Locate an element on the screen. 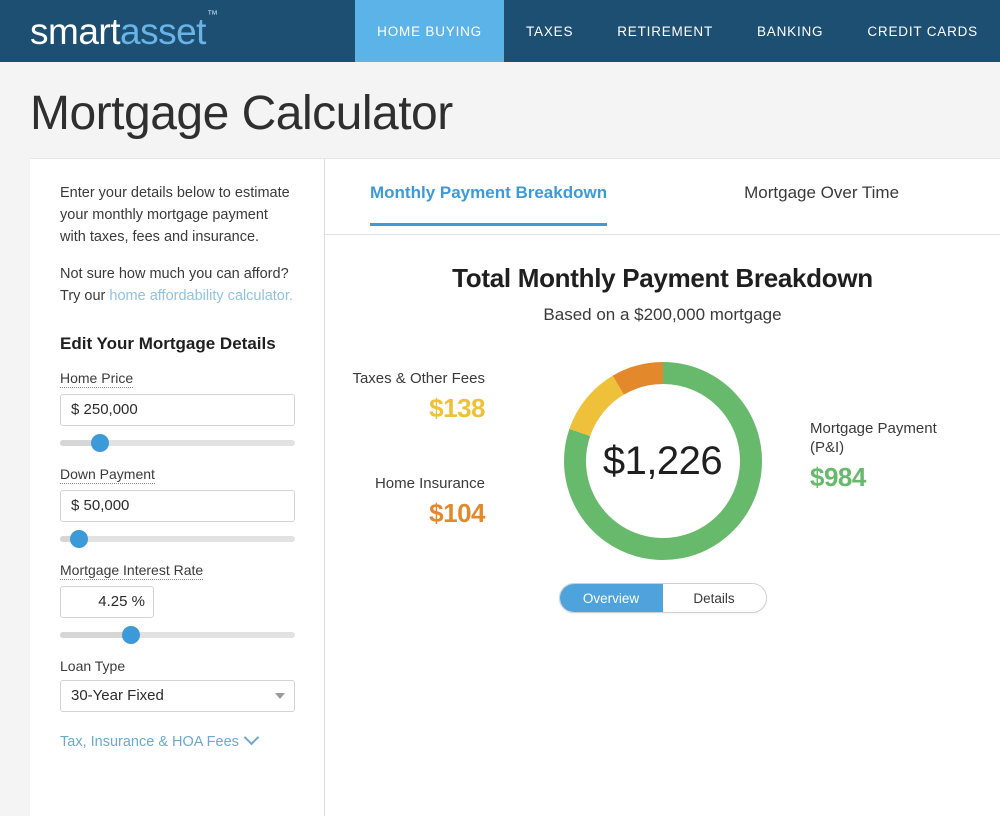 This screenshot has height=816, width=1000. label-loan-type: Loan Type is located at coordinates (93, 665).